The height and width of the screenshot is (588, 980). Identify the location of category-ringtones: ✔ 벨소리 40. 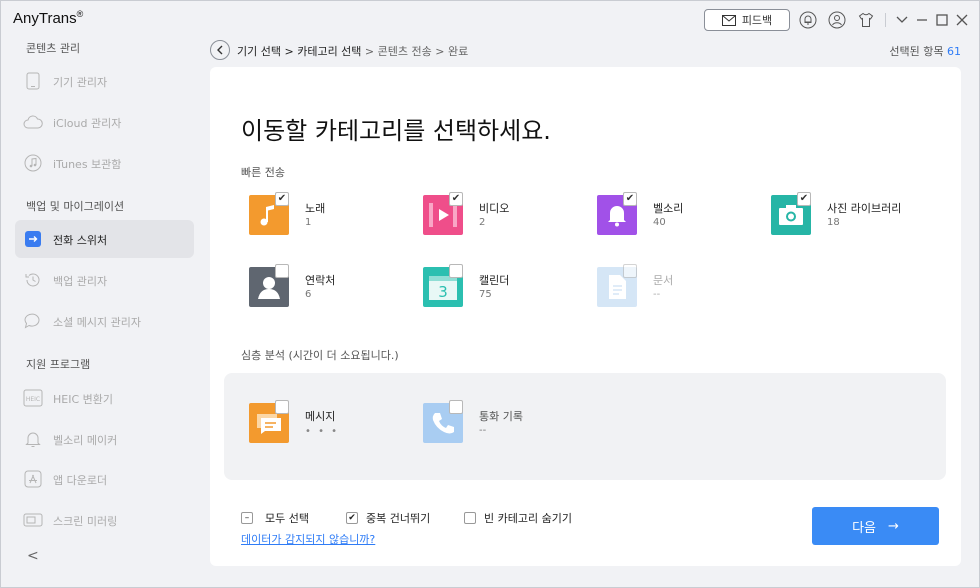
(674, 215).